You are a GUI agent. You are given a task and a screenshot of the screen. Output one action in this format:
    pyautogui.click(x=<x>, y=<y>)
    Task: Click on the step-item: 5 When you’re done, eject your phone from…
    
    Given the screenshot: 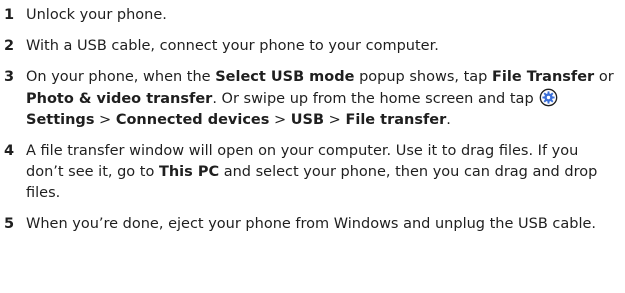 What is the action you would take?
    pyautogui.click(x=312, y=224)
    